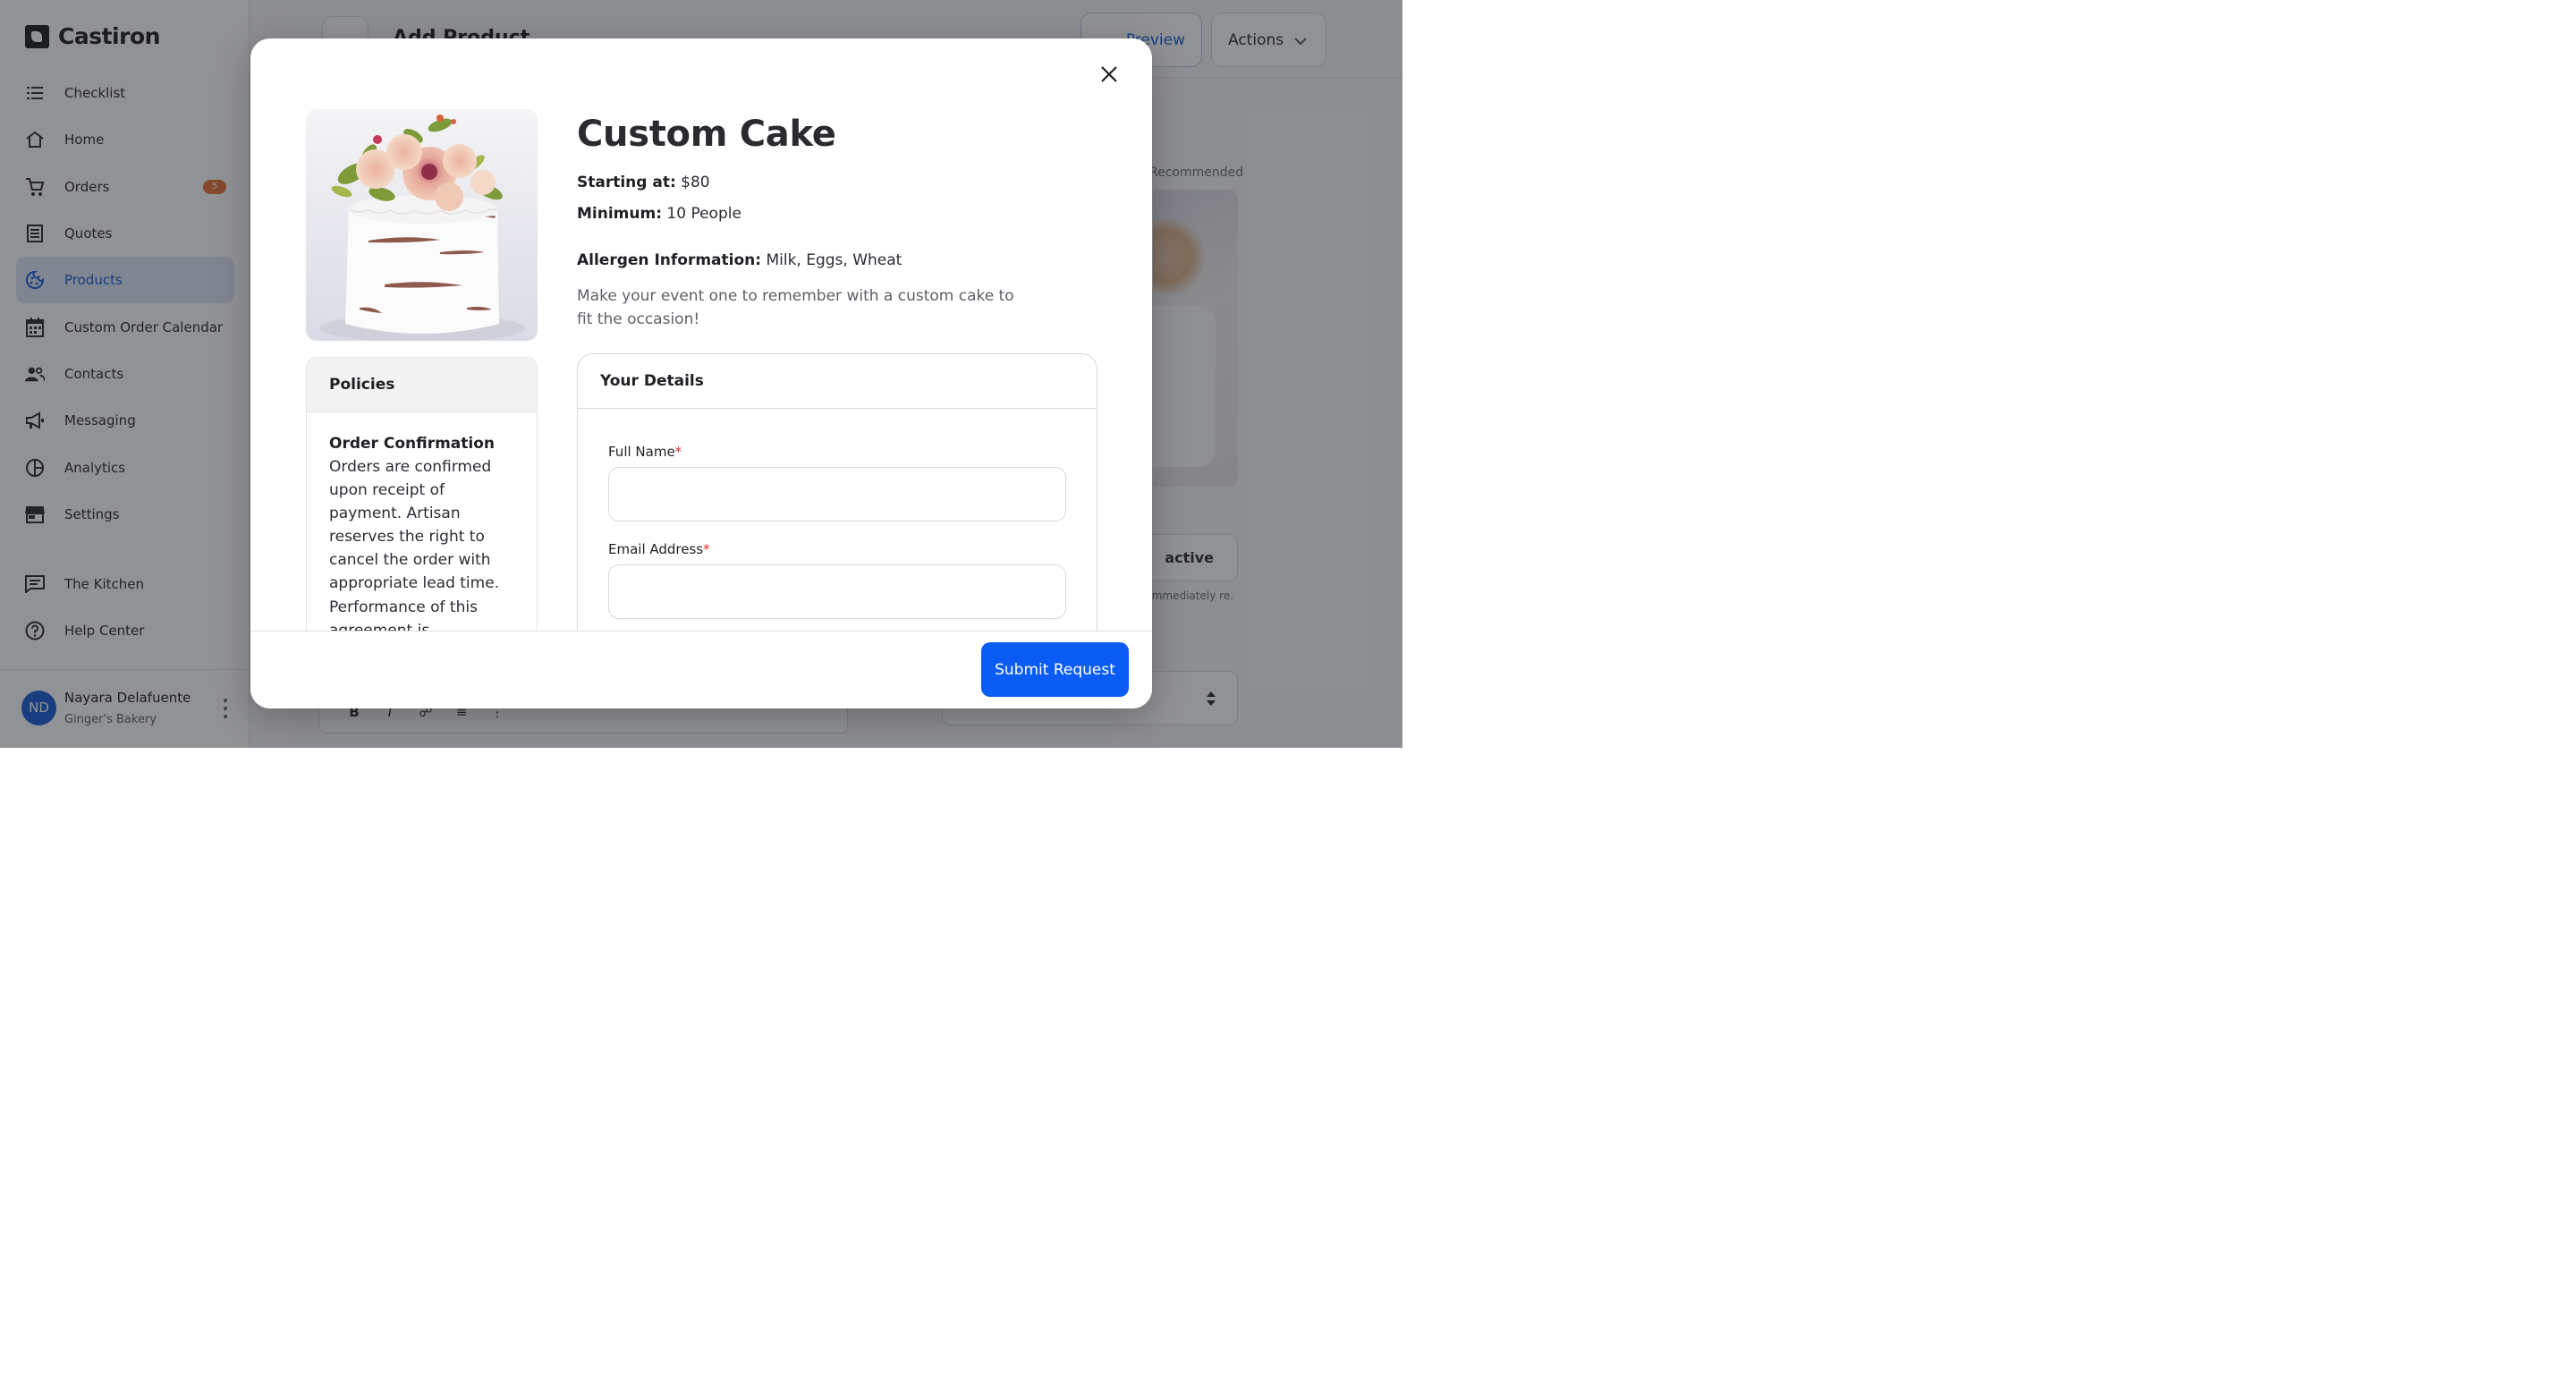 This screenshot has width=2576, height=1374. Describe the element at coordinates (837, 494) in the screenshot. I see `full-name-field` at that location.